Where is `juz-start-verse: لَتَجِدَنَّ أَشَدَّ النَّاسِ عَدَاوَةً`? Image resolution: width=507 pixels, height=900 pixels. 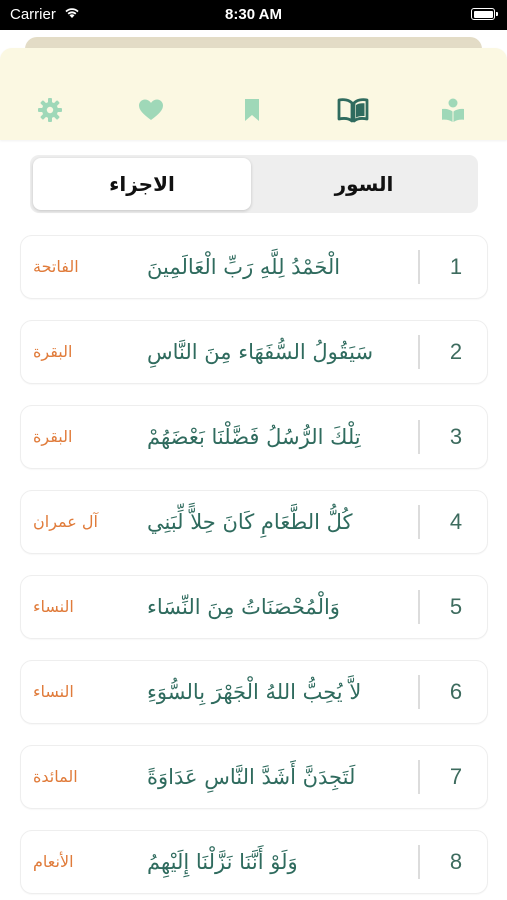 juz-start-verse: لَتَجِدَنَّ أَشَدَّ النَّاسِ عَدَاوَةً is located at coordinates (251, 776).